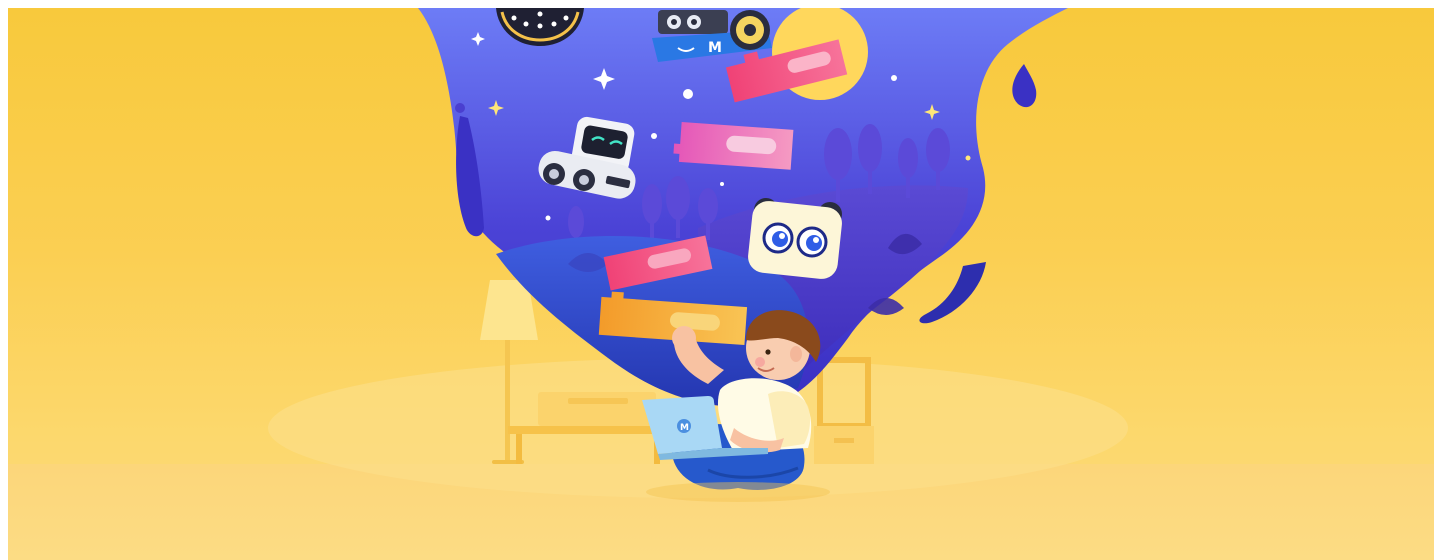 The image size is (1434, 560). I want to click on boy-shadow, so click(738, 492).